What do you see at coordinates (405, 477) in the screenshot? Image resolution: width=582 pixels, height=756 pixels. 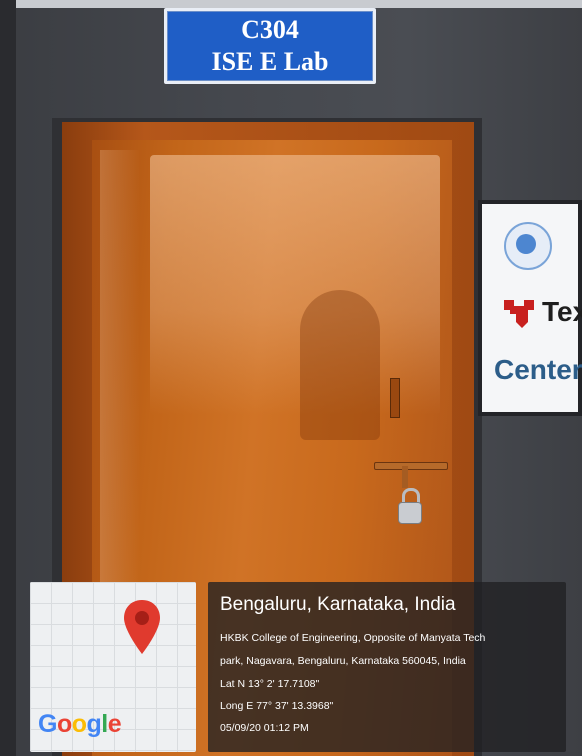 I see `door-bolt-knob` at bounding box center [405, 477].